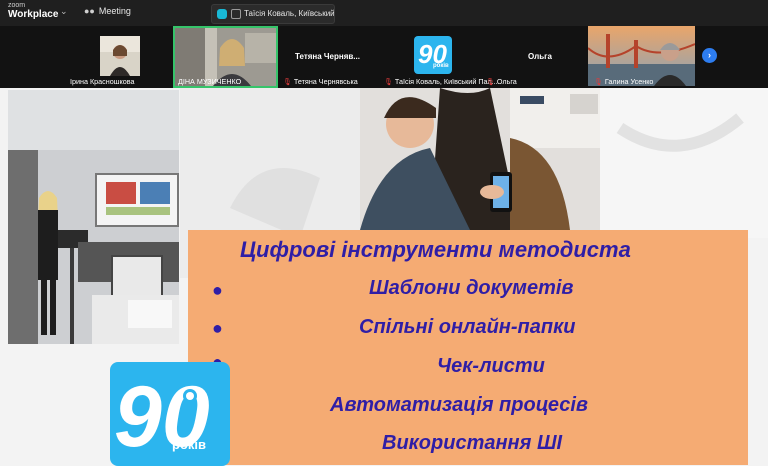 The height and width of the screenshot is (466, 768). I want to click on meeting-menu: ●● Meeting, so click(107, 11).